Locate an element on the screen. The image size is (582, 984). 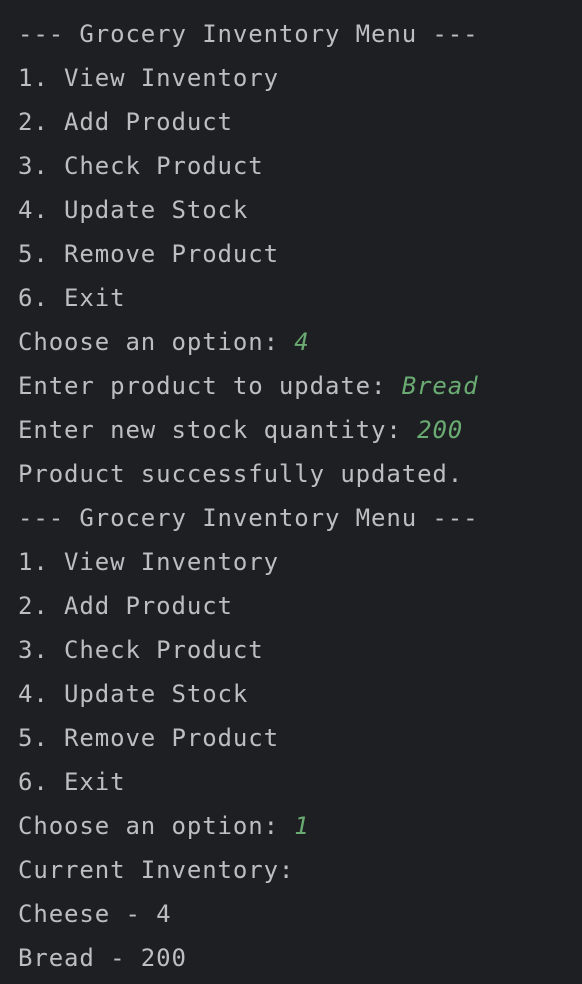
choose-option-line: Choose an option: 1 is located at coordinates (300, 826).